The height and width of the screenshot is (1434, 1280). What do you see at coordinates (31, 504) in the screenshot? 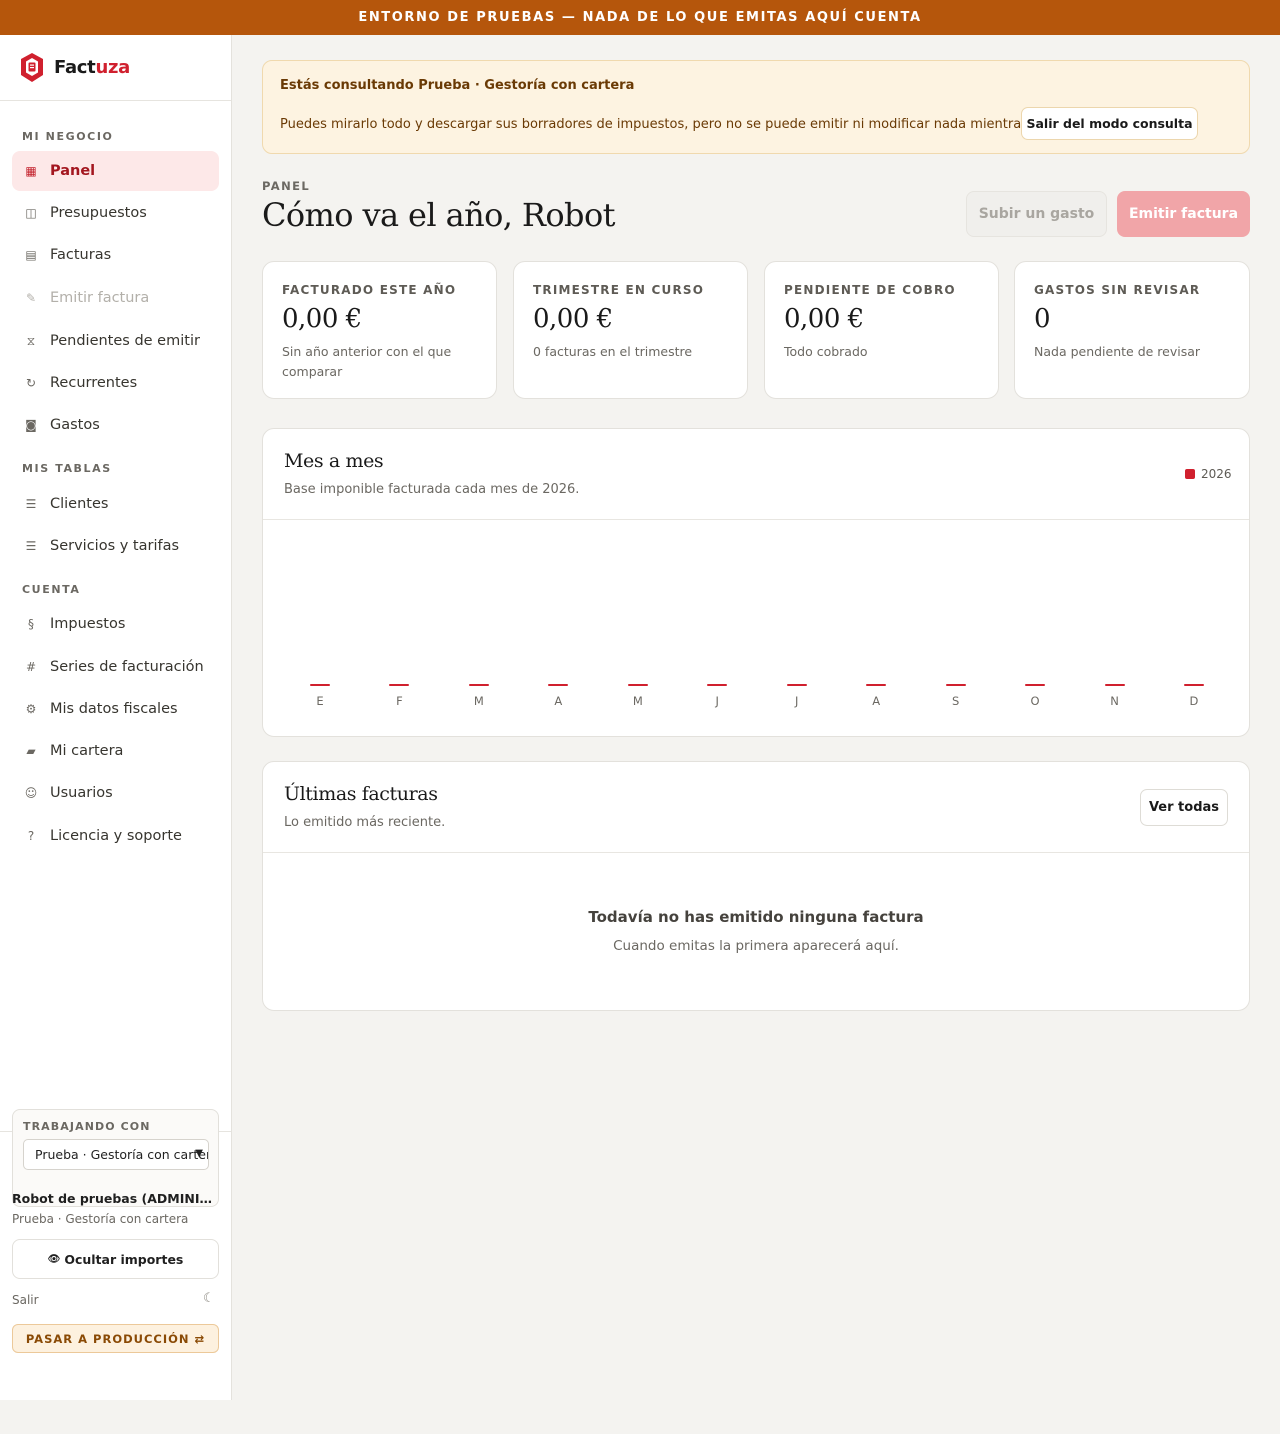
I see `menu-icon: ☰` at bounding box center [31, 504].